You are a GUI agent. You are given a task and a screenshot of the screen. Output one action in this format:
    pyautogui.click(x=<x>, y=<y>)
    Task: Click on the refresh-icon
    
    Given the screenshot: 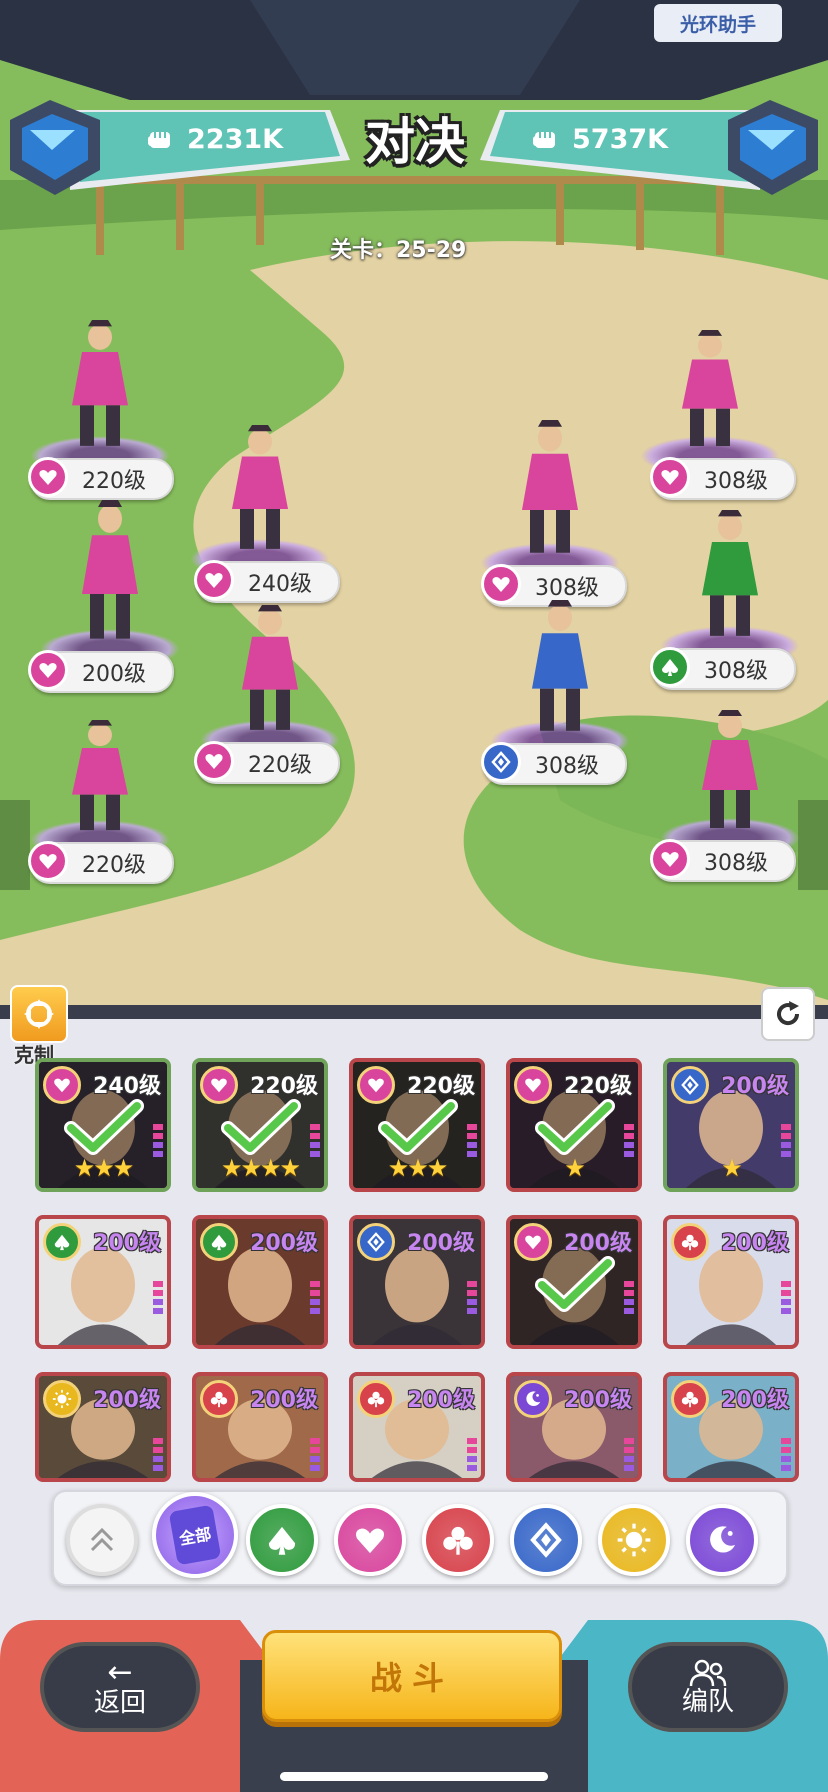 What is the action you would take?
    pyautogui.click(x=788, y=1013)
    